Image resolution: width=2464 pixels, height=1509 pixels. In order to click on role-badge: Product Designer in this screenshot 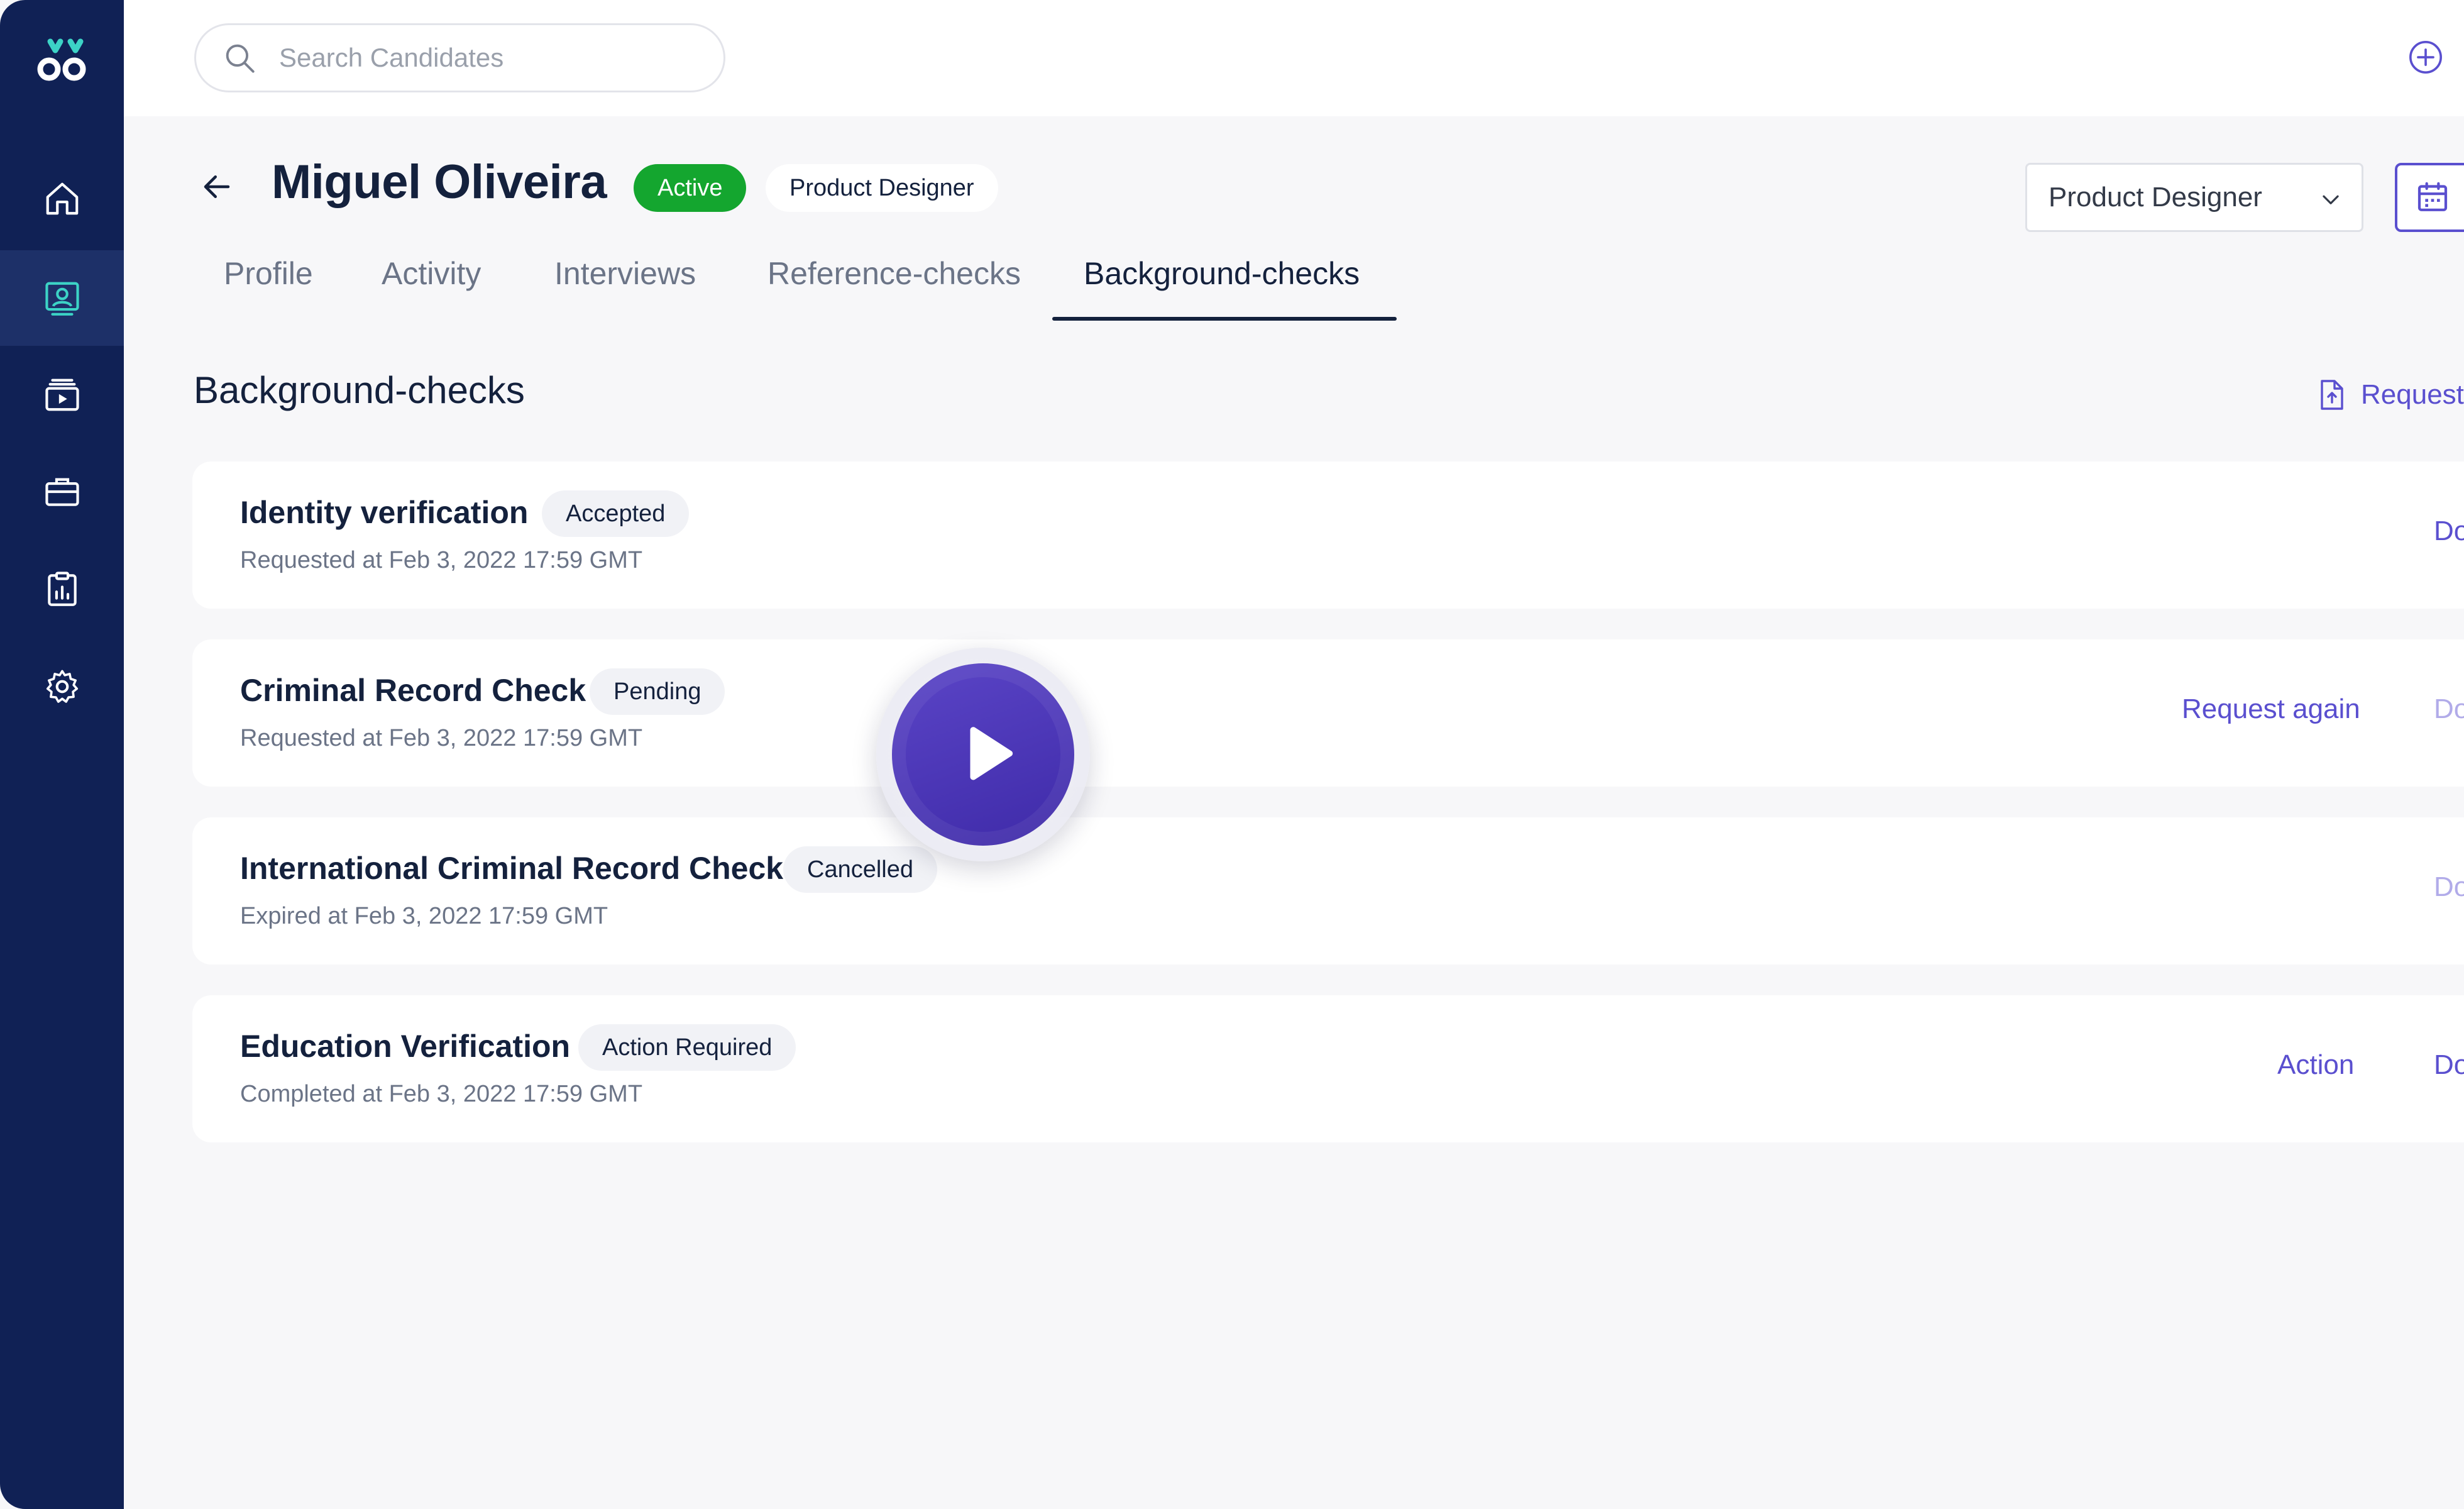, I will do `click(882, 188)`.